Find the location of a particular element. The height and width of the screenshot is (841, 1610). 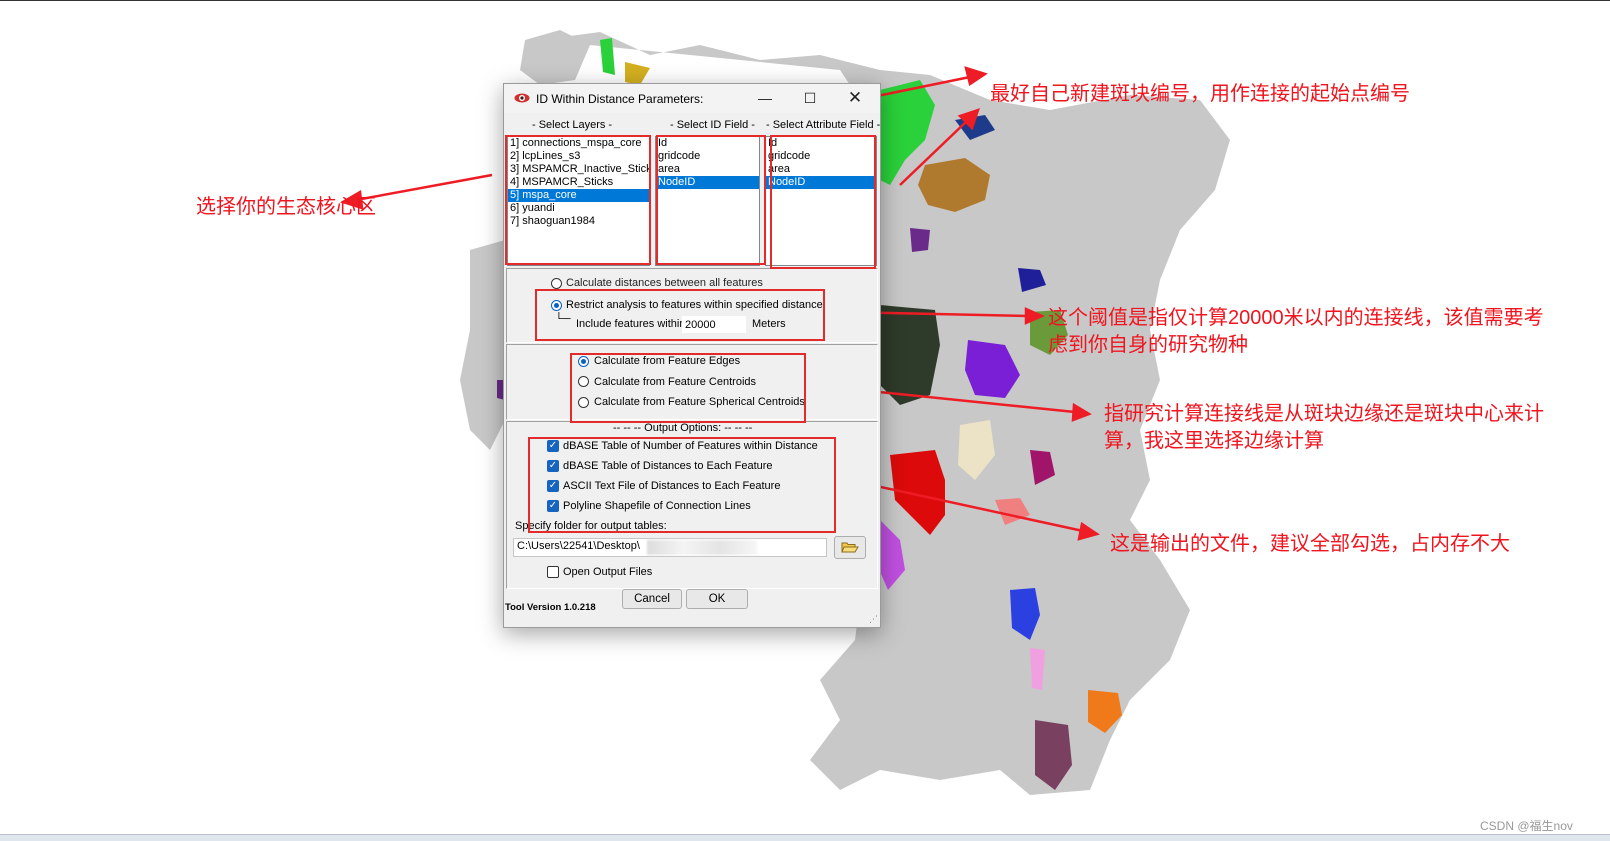

highlight-distance is located at coordinates (680, 315).